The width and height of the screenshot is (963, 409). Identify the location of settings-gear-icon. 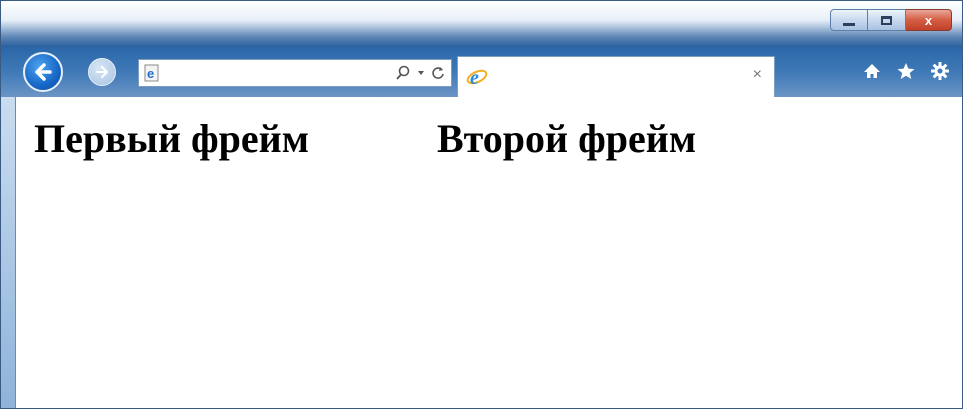
(940, 71).